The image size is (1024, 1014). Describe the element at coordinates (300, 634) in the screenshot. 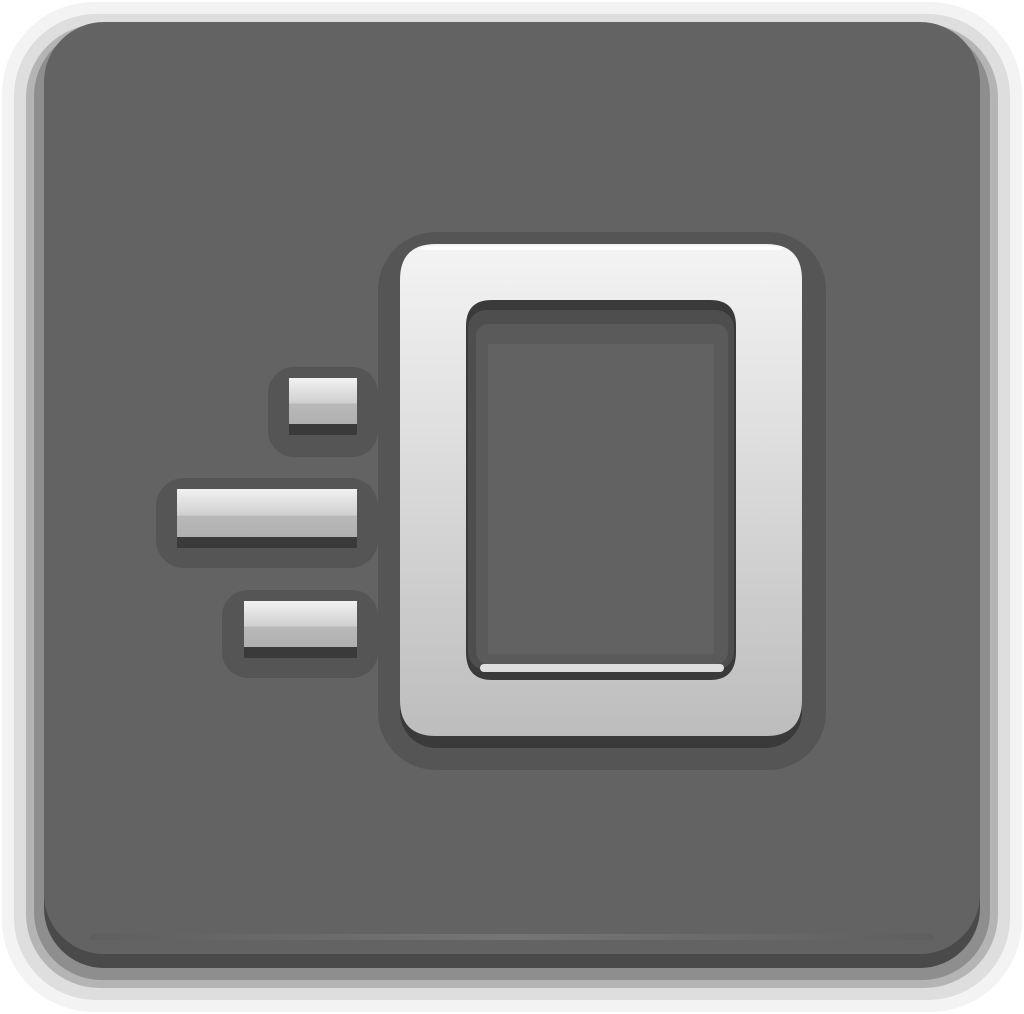

I see `motion-bar-bottom` at that location.